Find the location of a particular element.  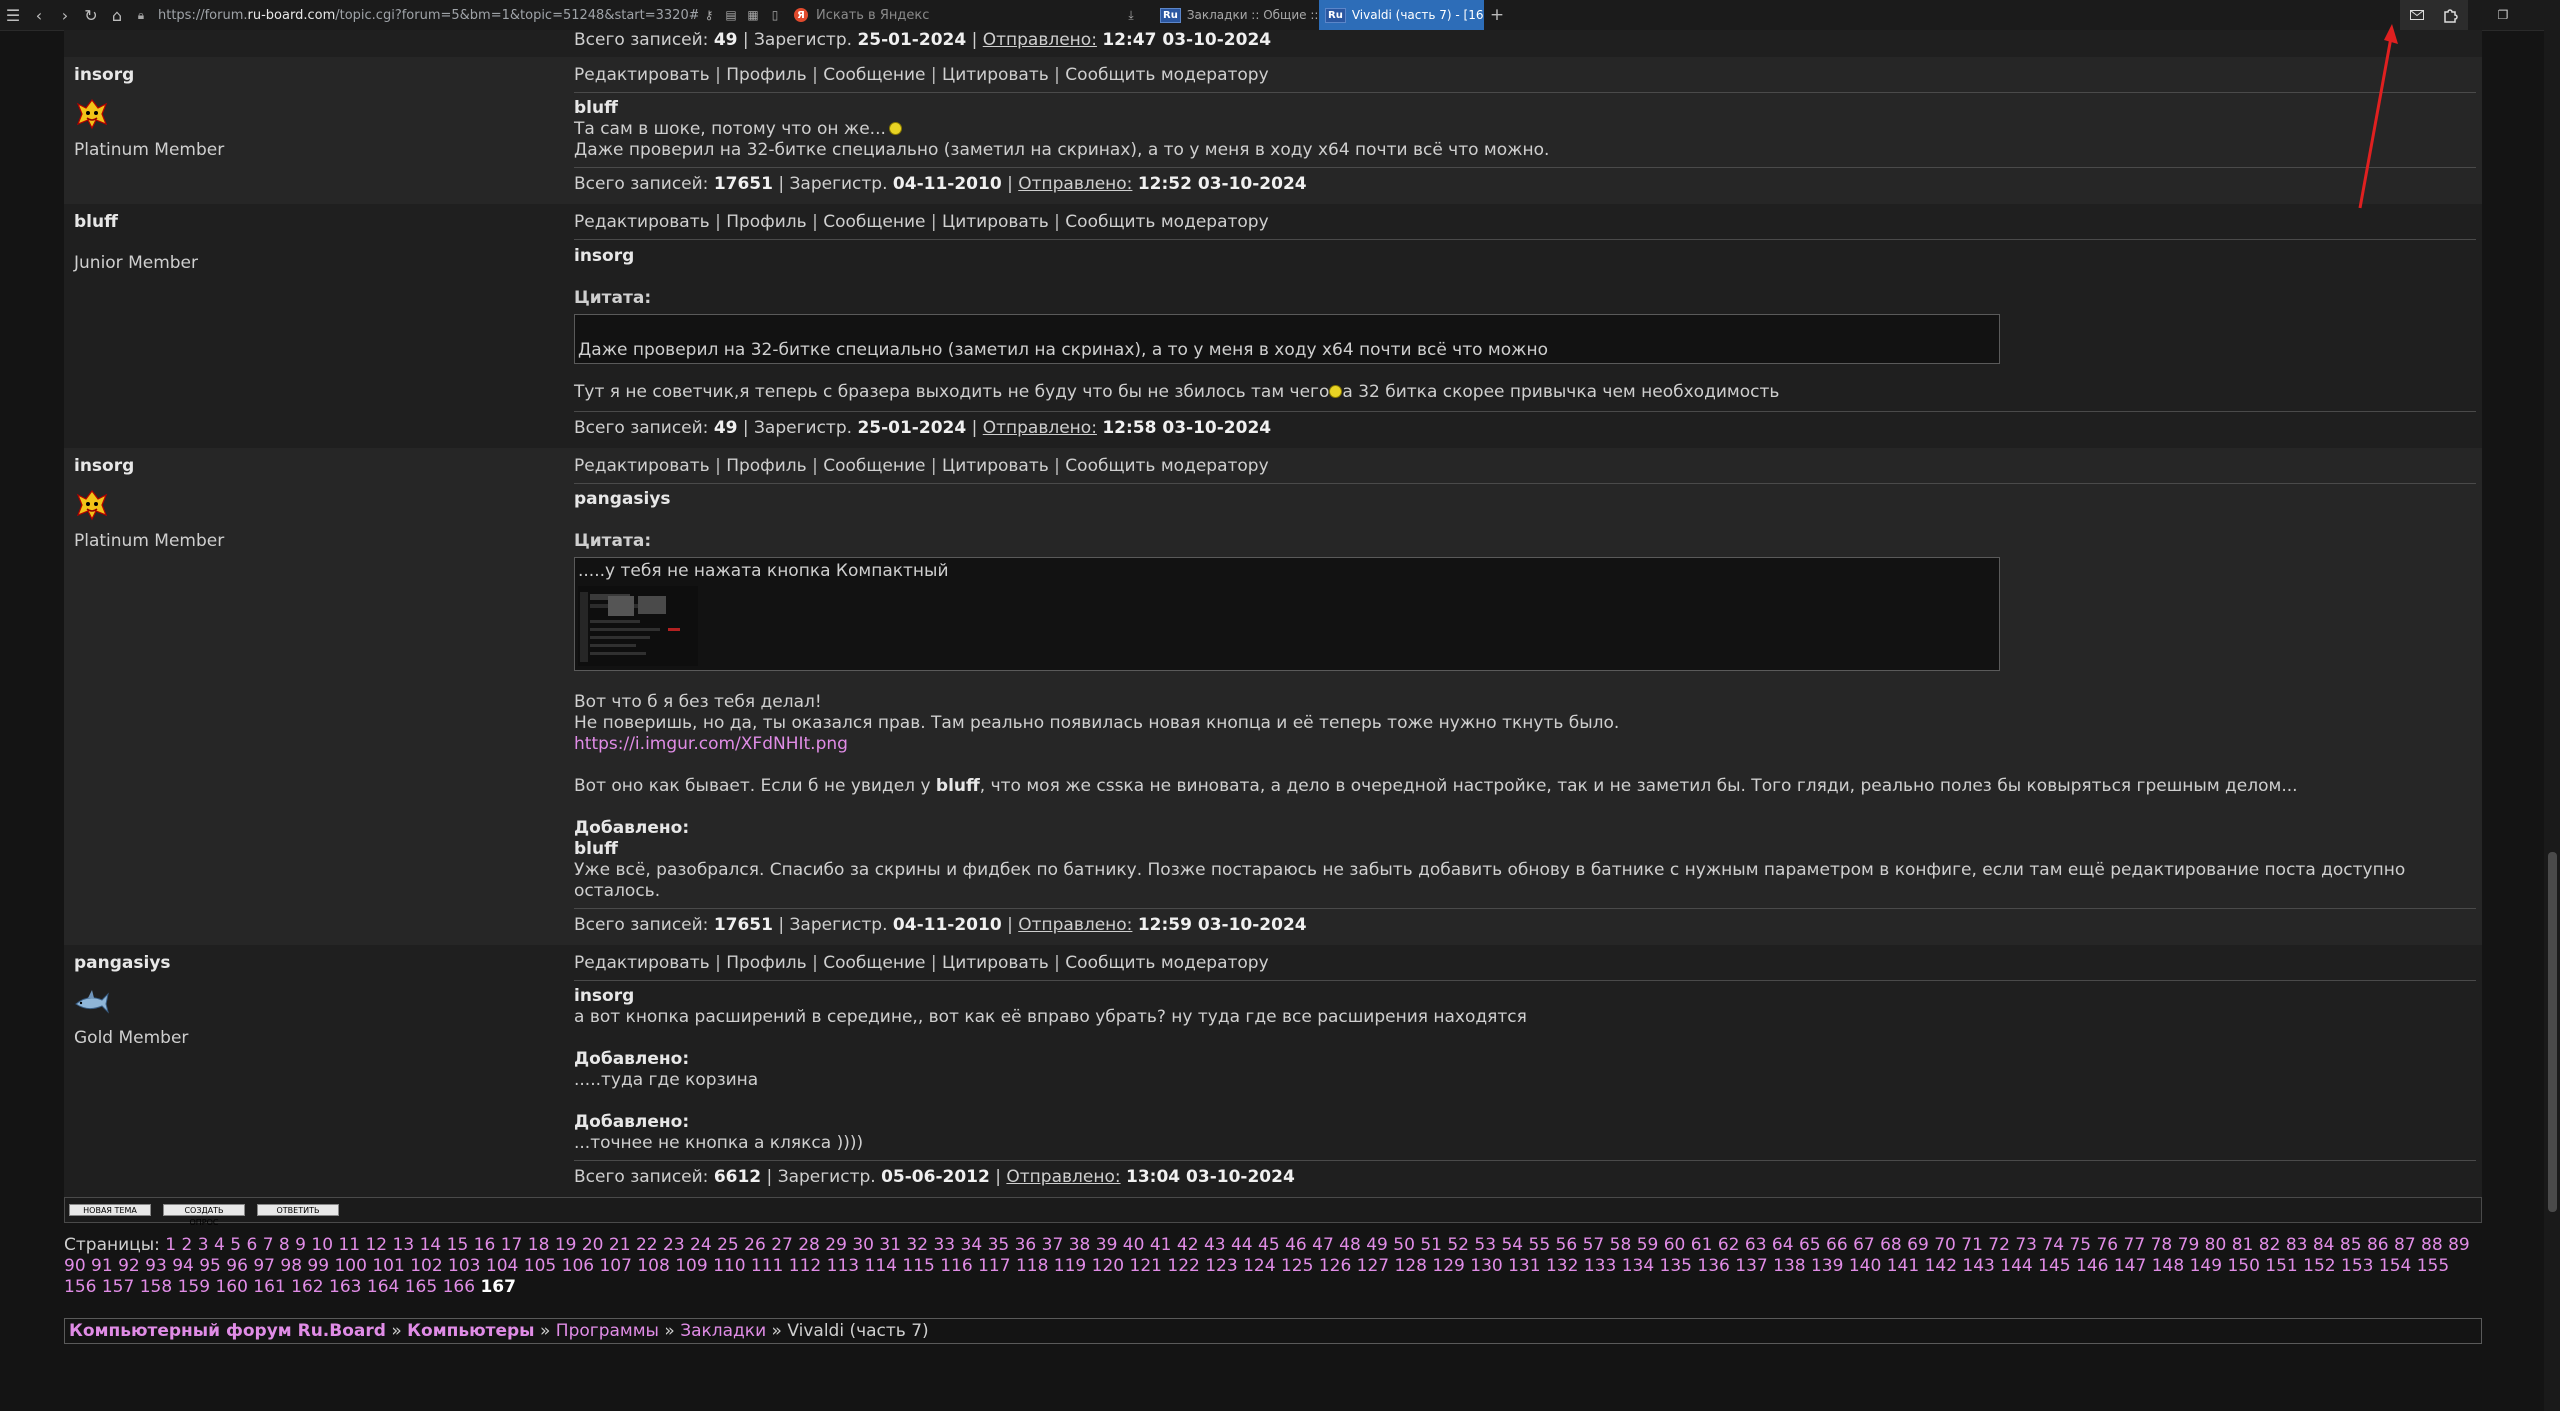

page-link: 89 is located at coordinates (2459, 1245).